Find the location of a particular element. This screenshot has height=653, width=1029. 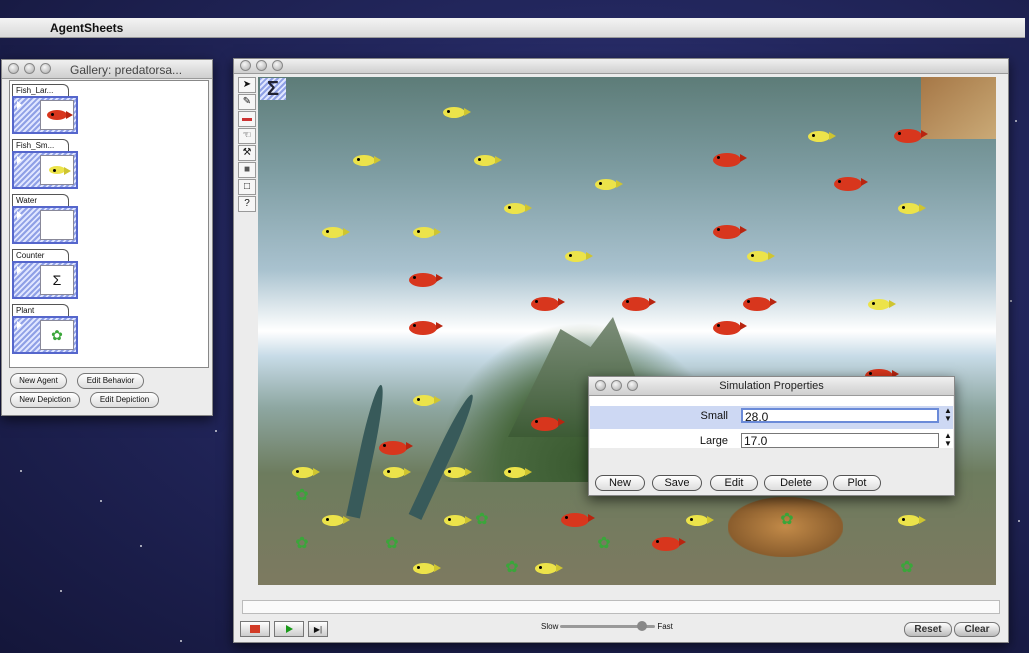

empty-rectangle-tool-icon: □ is located at coordinates (247, 187).